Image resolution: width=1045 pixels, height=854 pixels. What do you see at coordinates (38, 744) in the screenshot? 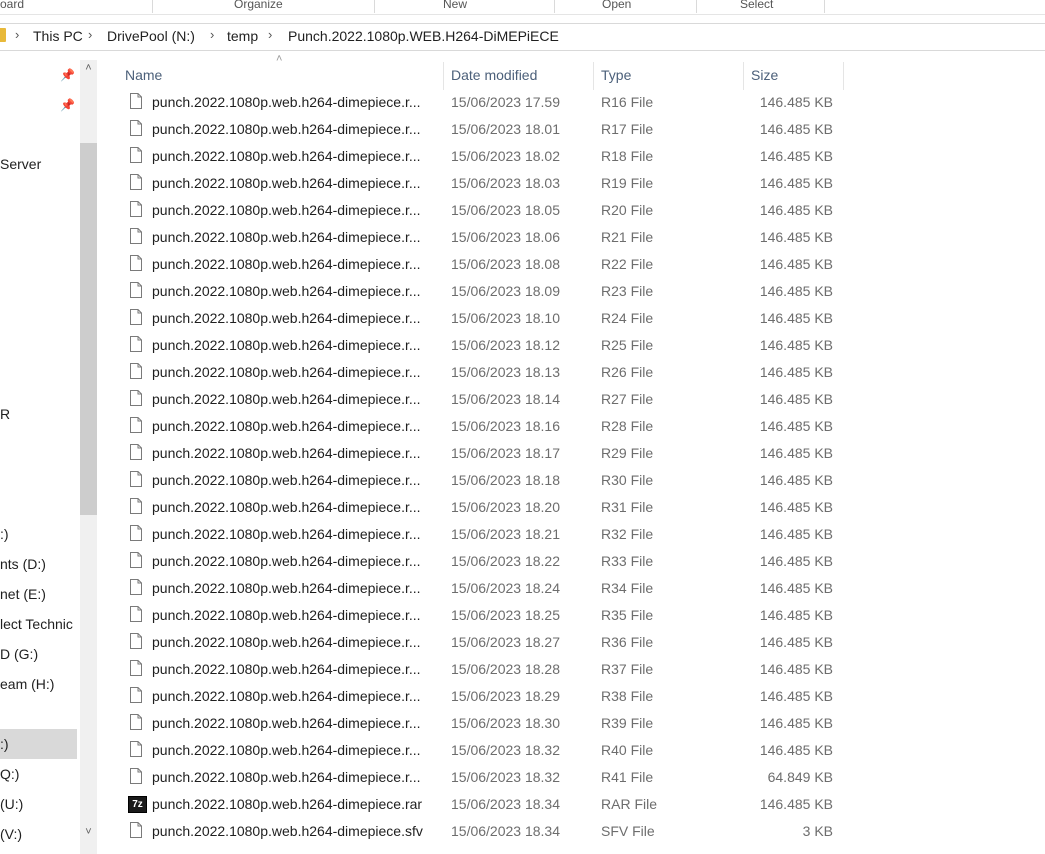
I see `nav-item-drive-n-selected: :)` at bounding box center [38, 744].